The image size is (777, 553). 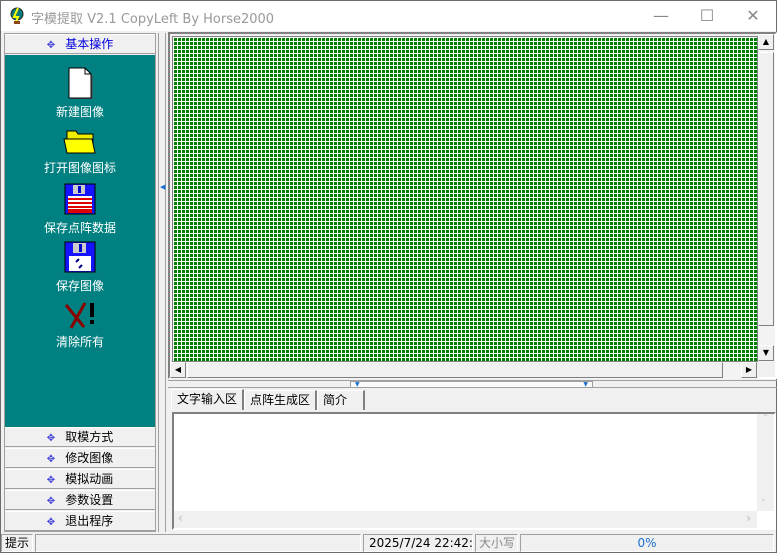 I want to click on tool-clear-all: 清除所有, so click(x=80, y=325).